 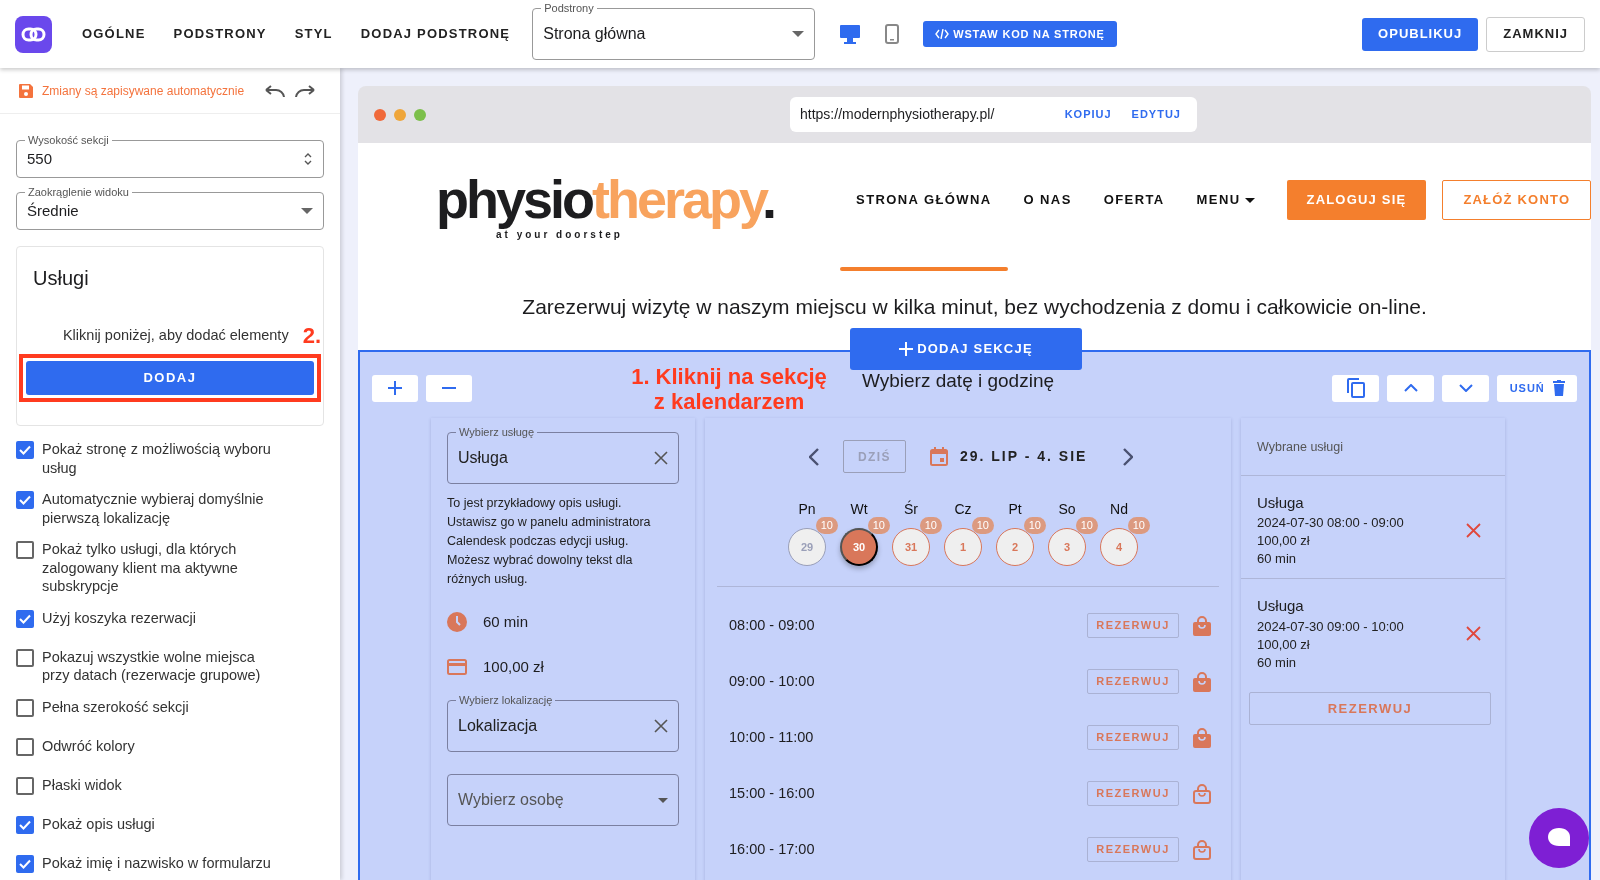 What do you see at coordinates (1277, 662) in the screenshot?
I see `cart-item-duration: 60 min` at bounding box center [1277, 662].